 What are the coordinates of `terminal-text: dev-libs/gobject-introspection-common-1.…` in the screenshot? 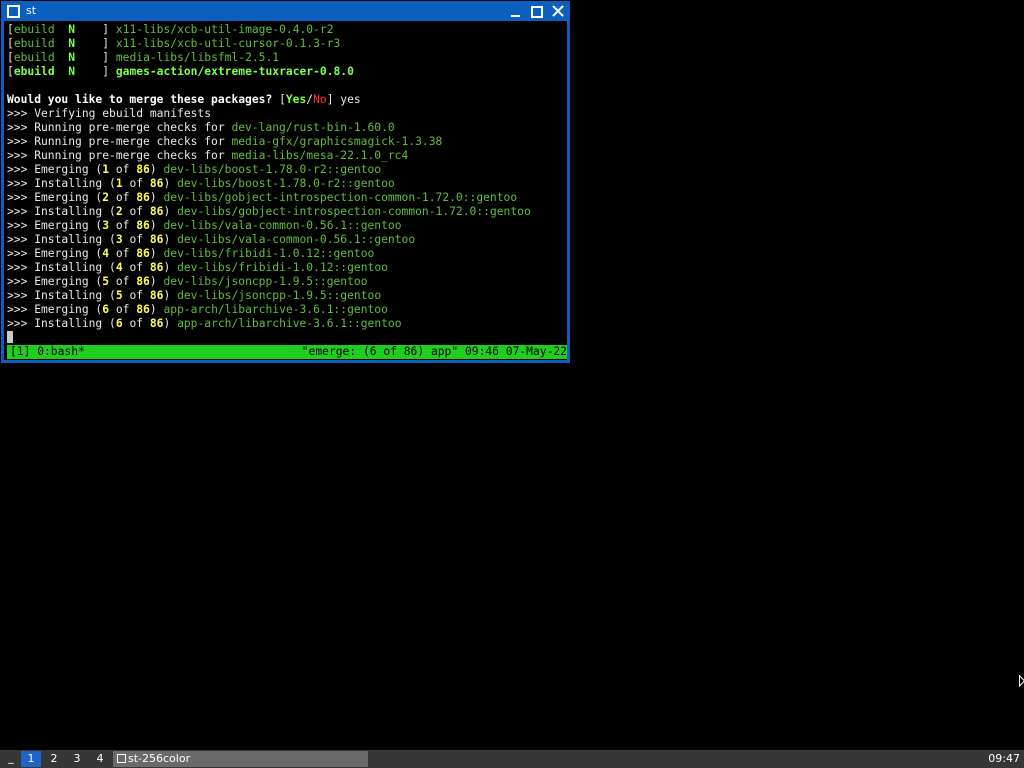 It's located at (354, 211).